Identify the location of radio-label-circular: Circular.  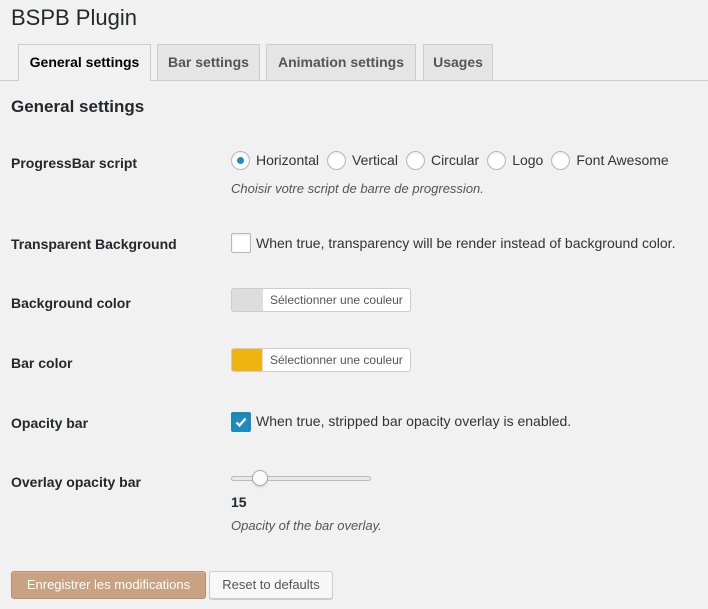
(455, 160).